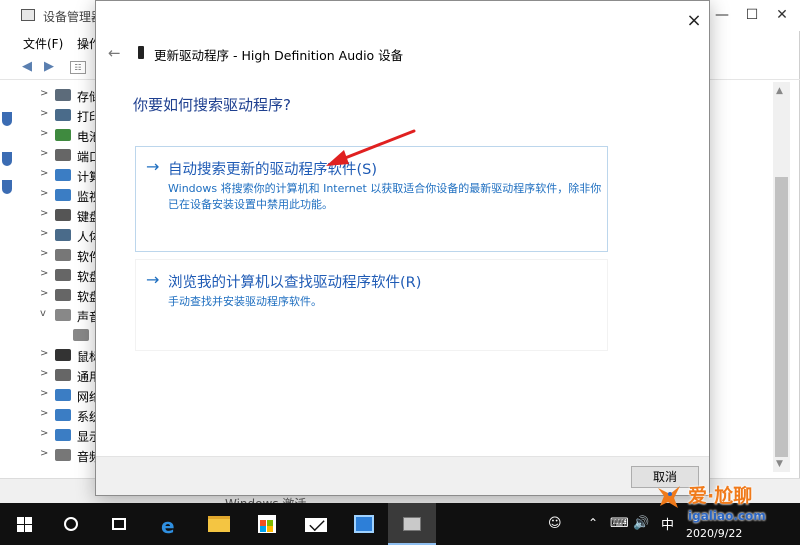 This screenshot has height=545, width=800. Describe the element at coordinates (781, 317) in the screenshot. I see `scroll-thumb` at that location.